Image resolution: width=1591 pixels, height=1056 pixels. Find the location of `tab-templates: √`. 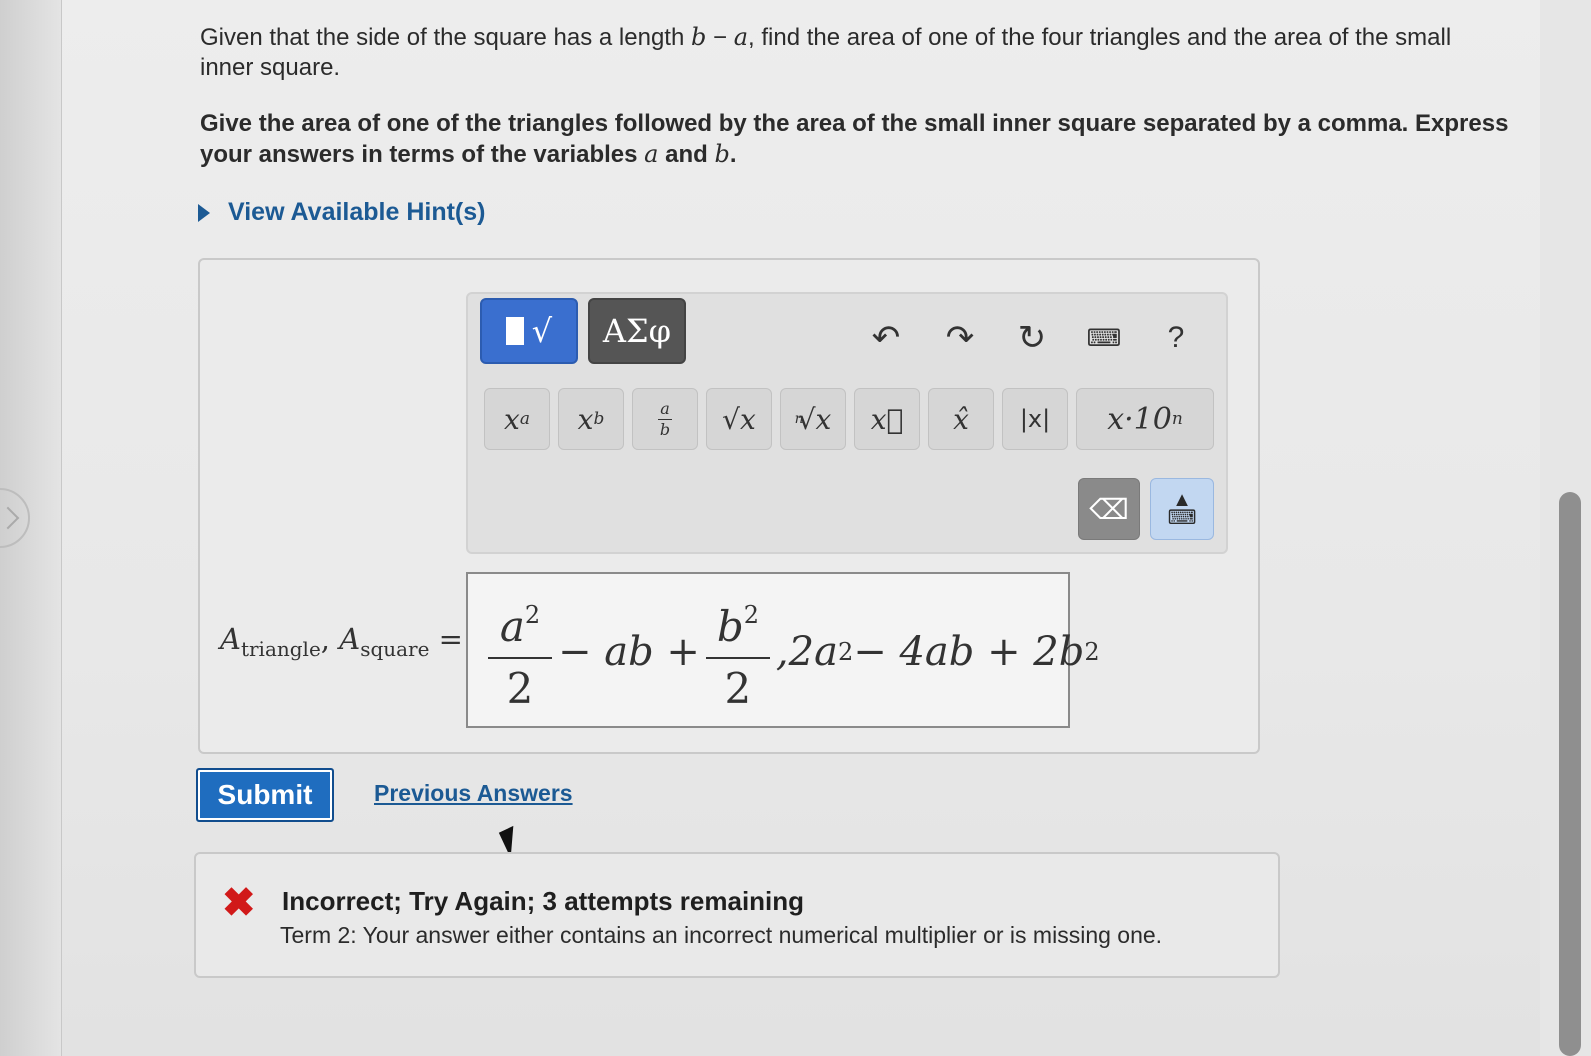

tab-templates: √ is located at coordinates (529, 331).